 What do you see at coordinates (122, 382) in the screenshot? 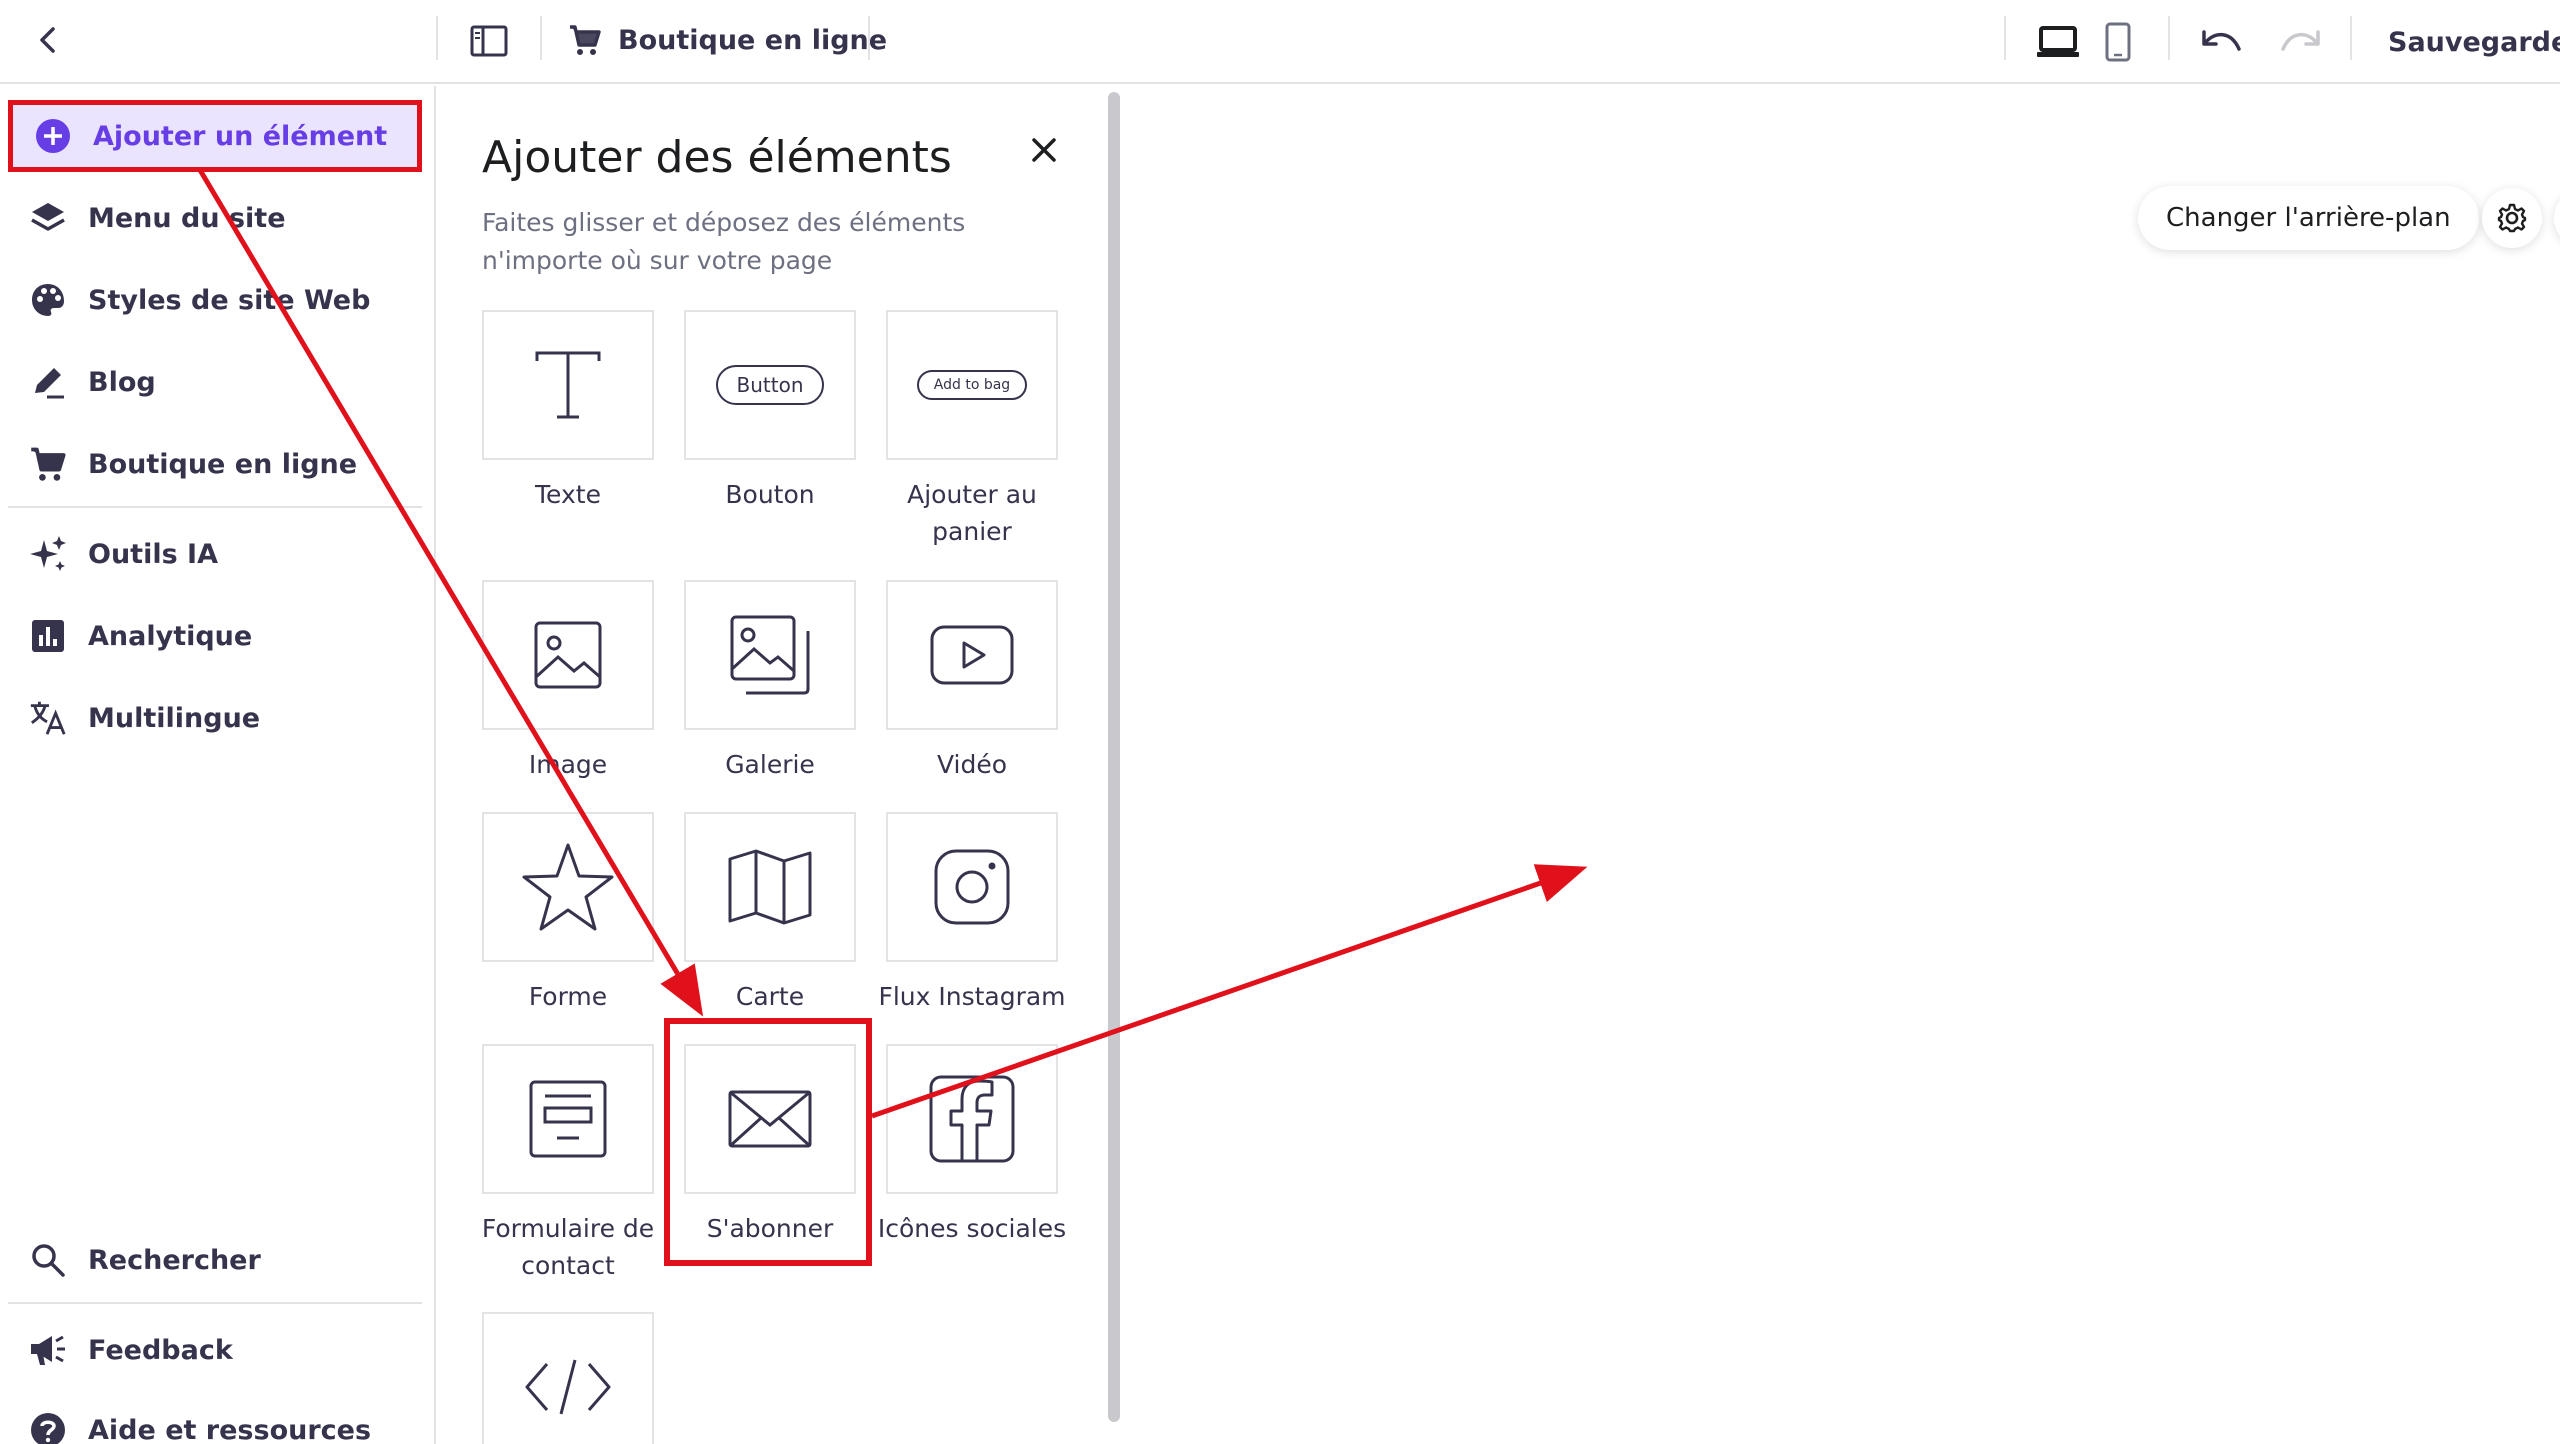
I see `sidebar-item-label: Blog` at bounding box center [122, 382].